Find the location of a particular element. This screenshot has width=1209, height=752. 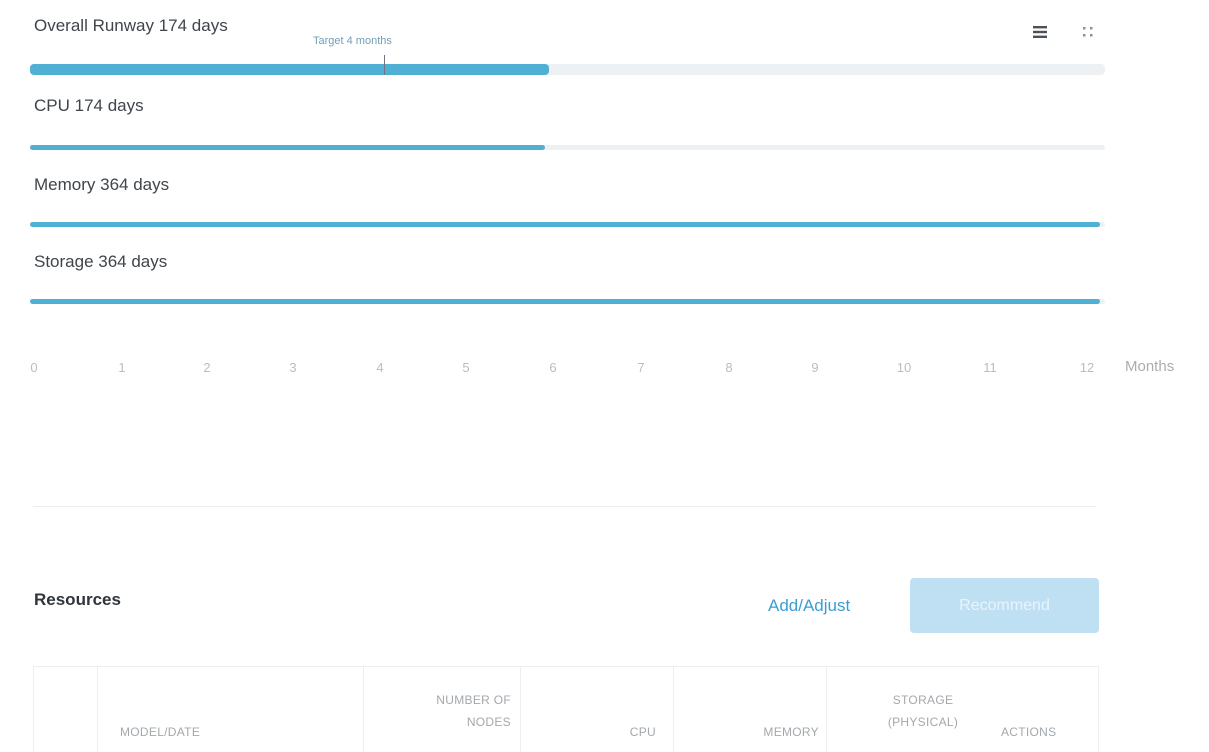

axis-tick: 3 is located at coordinates (293, 367).